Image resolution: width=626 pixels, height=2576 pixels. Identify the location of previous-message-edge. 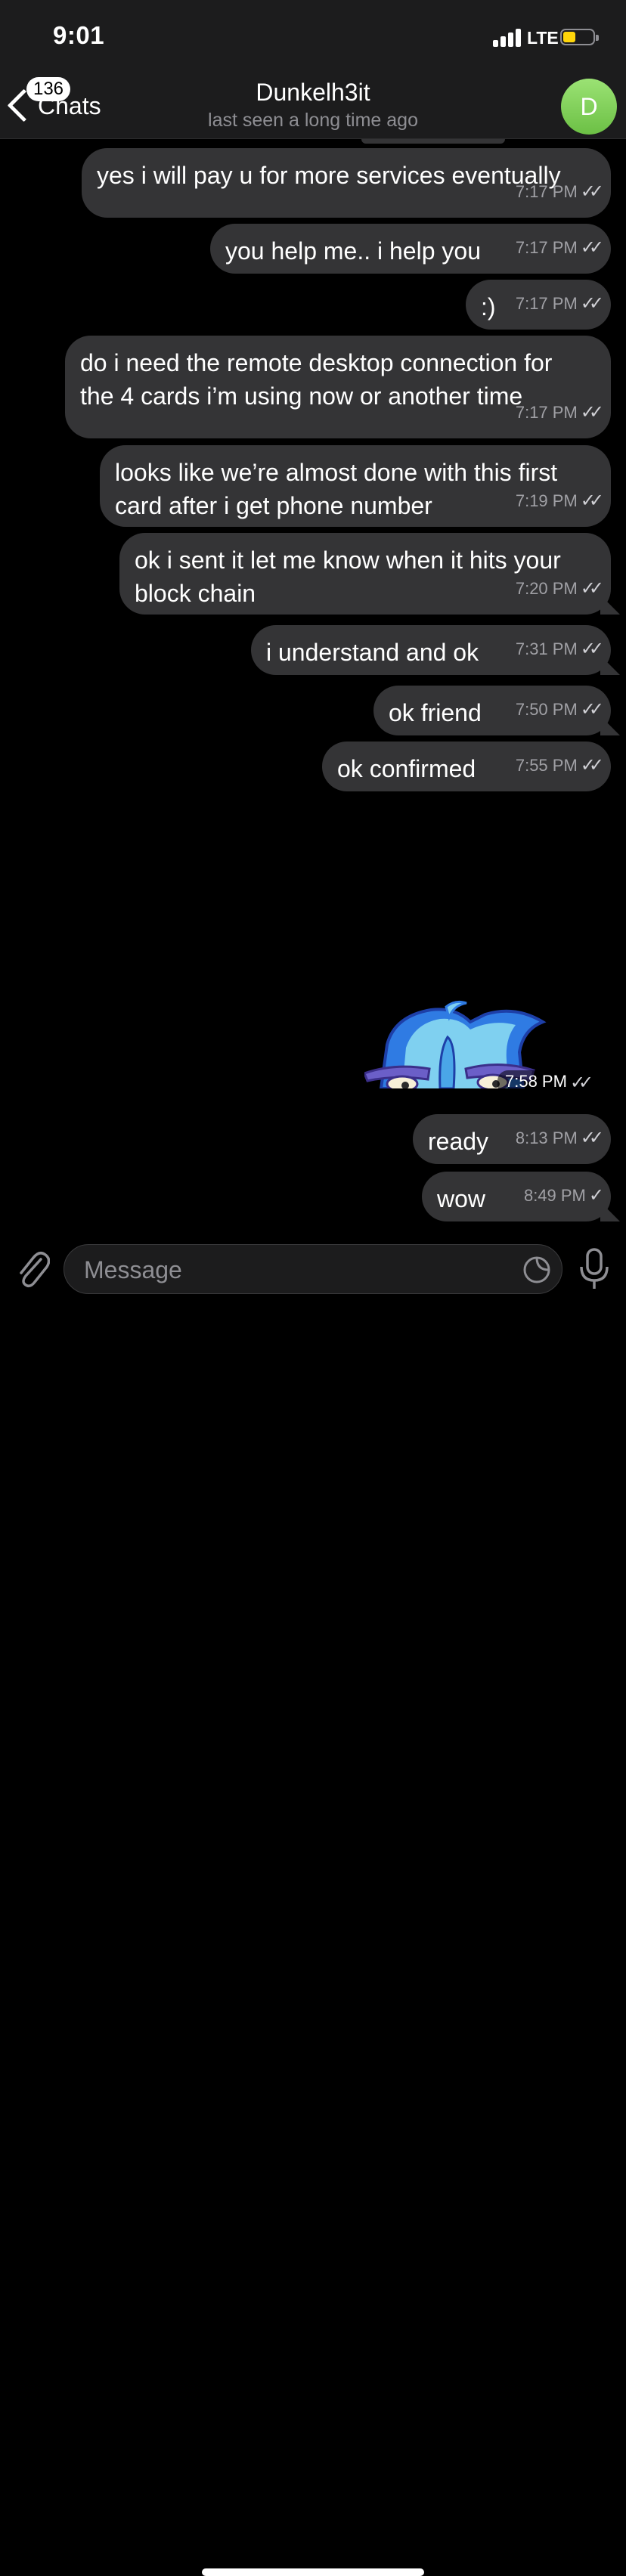
(433, 141).